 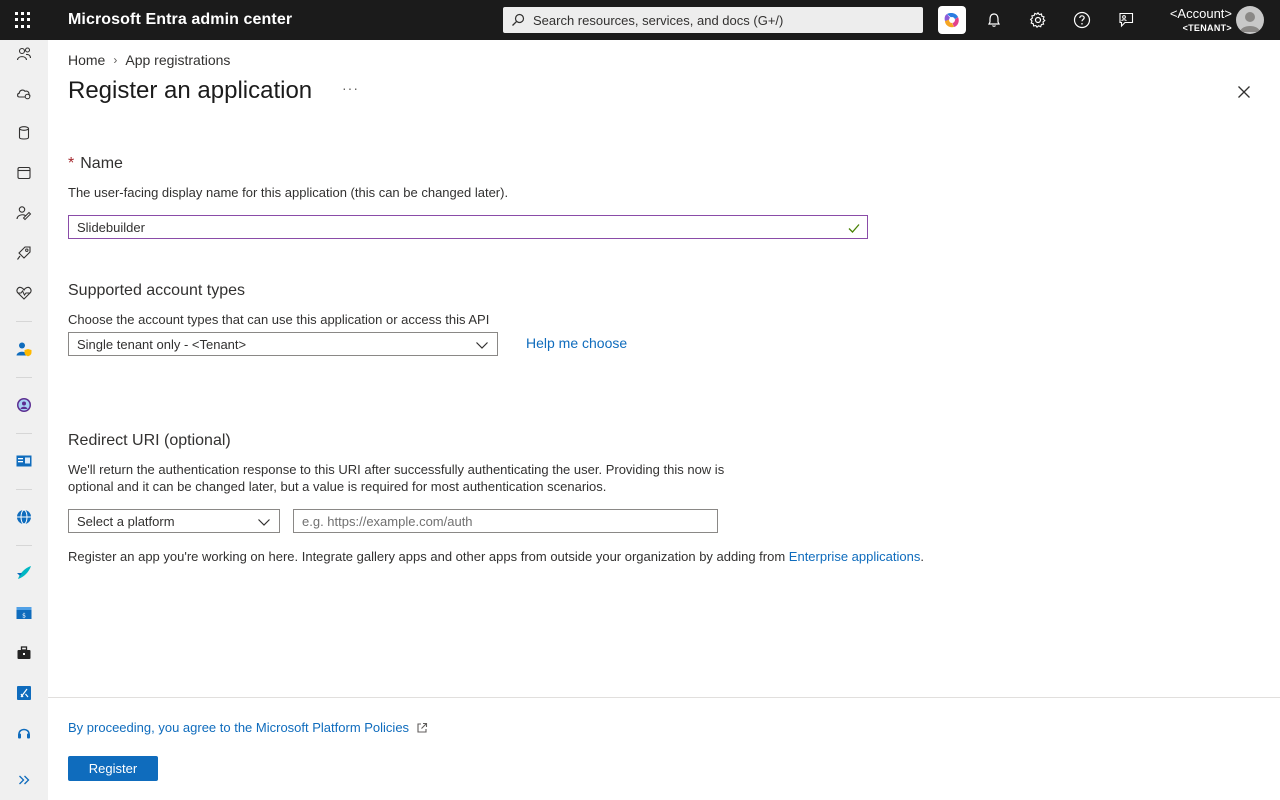 I want to click on required-marker: *, so click(x=71, y=163).